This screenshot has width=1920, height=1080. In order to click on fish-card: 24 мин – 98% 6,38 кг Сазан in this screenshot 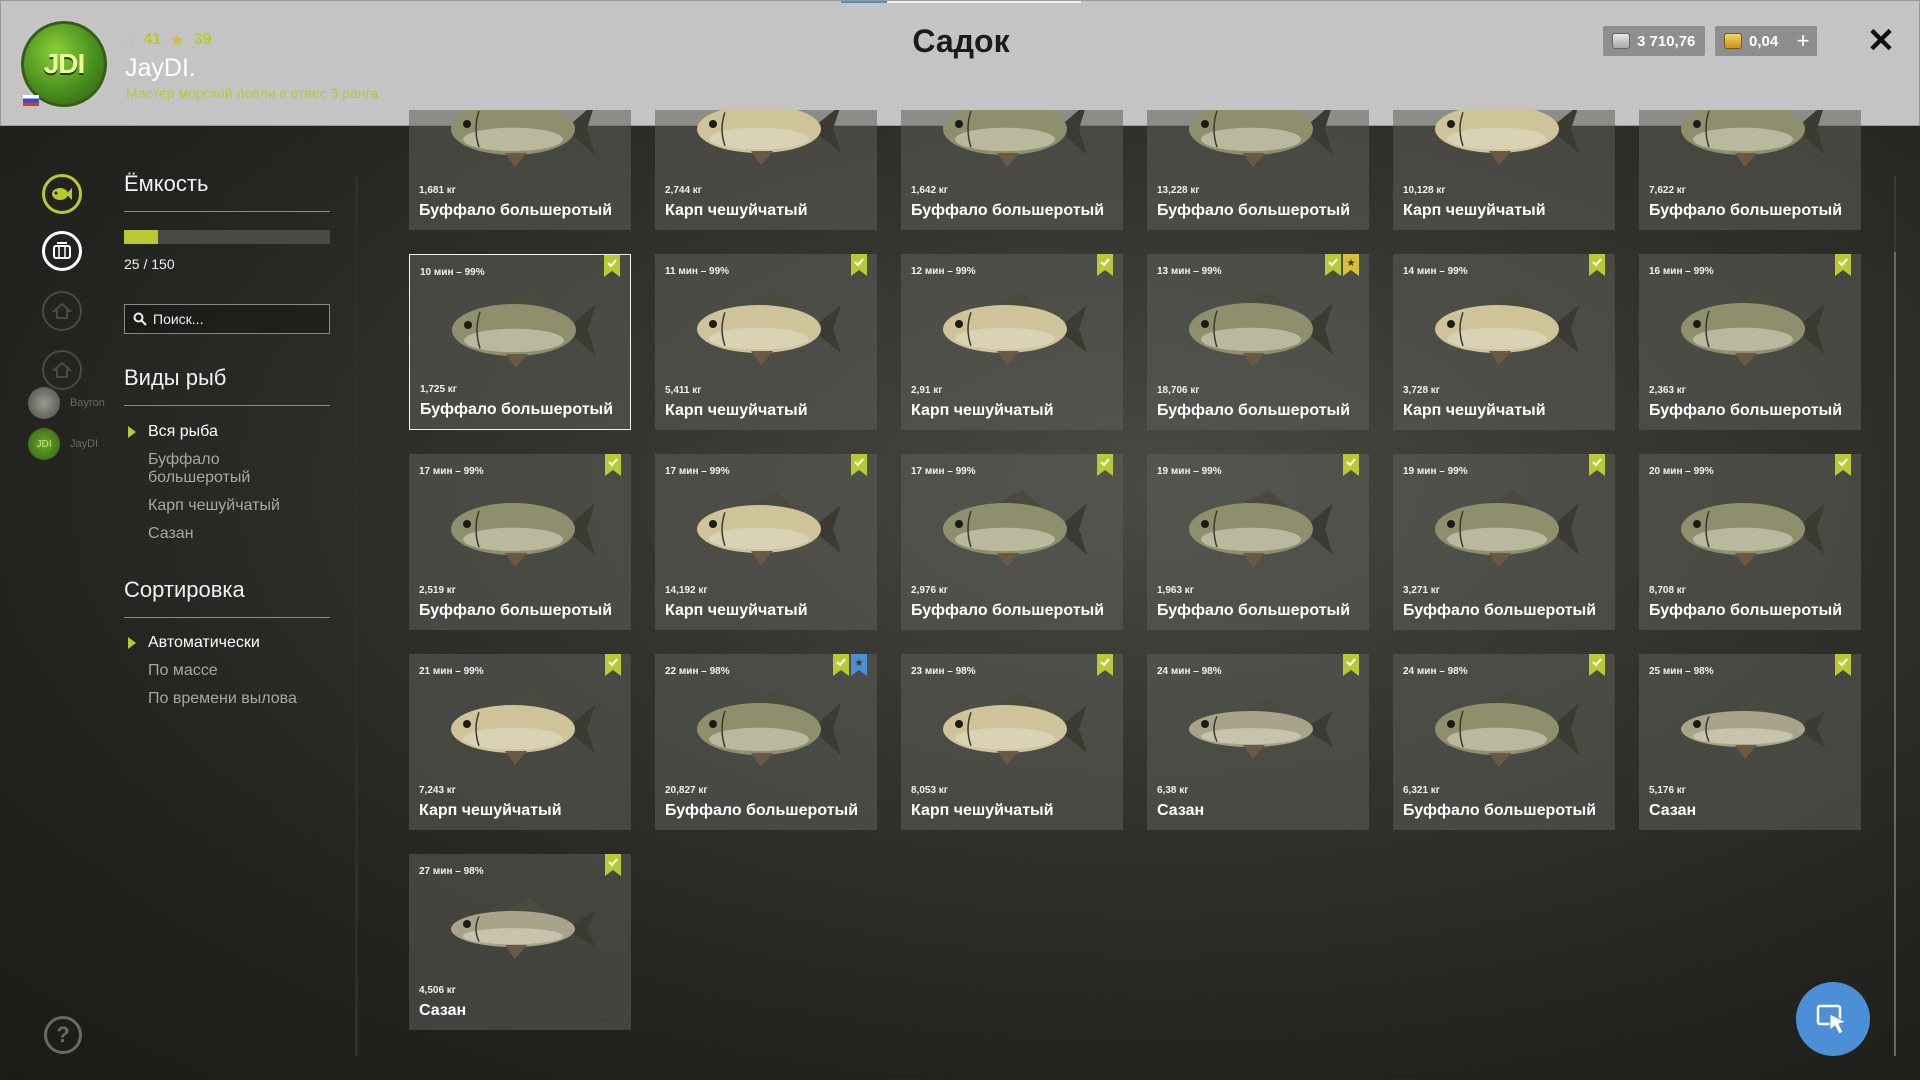, I will do `click(1258, 742)`.